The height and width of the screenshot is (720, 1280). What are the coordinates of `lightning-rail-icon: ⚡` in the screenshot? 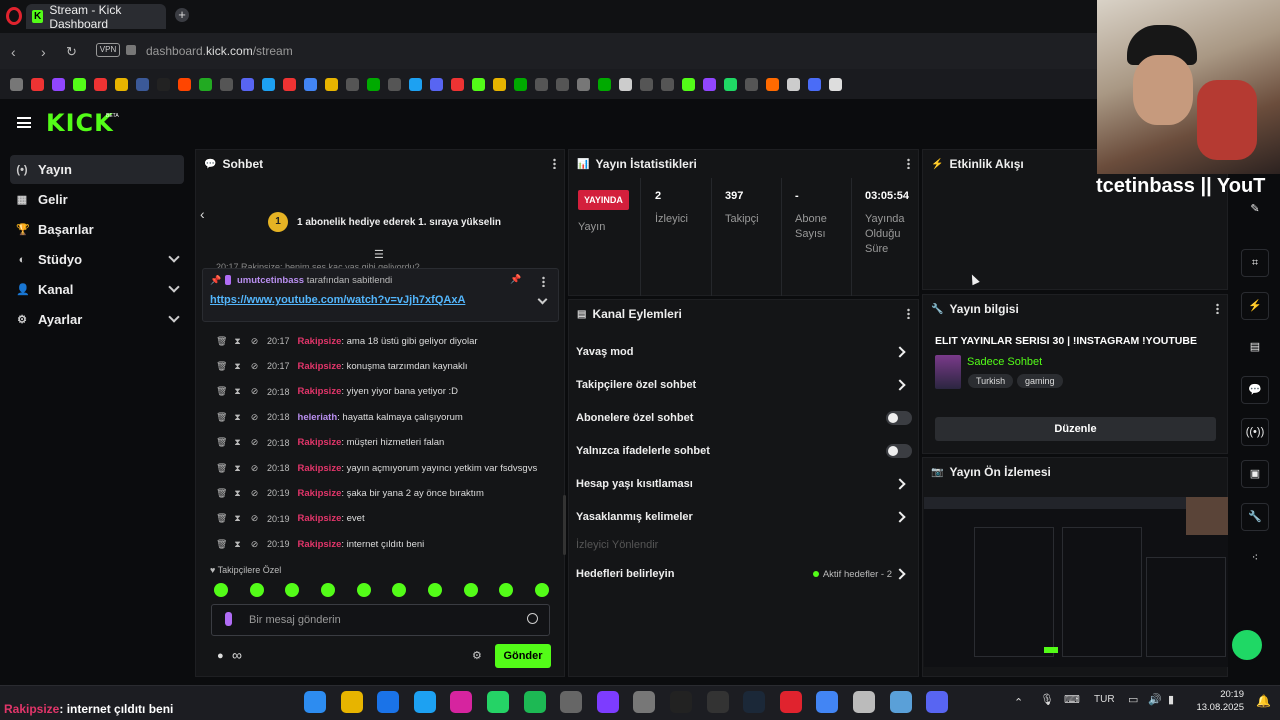 It's located at (1255, 306).